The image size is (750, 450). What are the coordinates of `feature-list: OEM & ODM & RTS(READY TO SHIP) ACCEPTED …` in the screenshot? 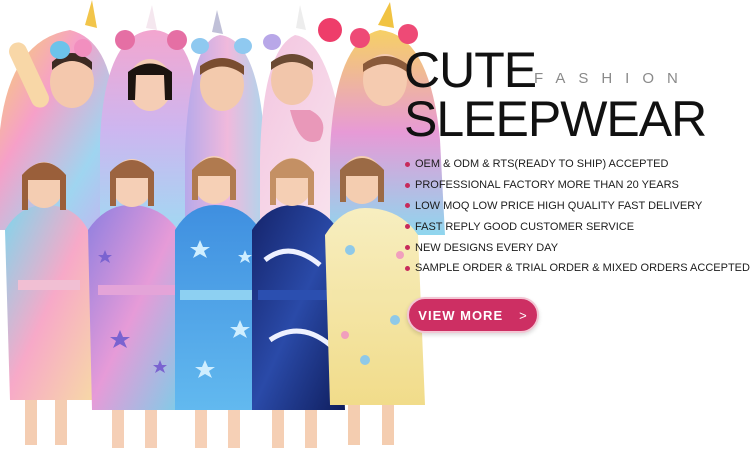 It's located at (577, 216).